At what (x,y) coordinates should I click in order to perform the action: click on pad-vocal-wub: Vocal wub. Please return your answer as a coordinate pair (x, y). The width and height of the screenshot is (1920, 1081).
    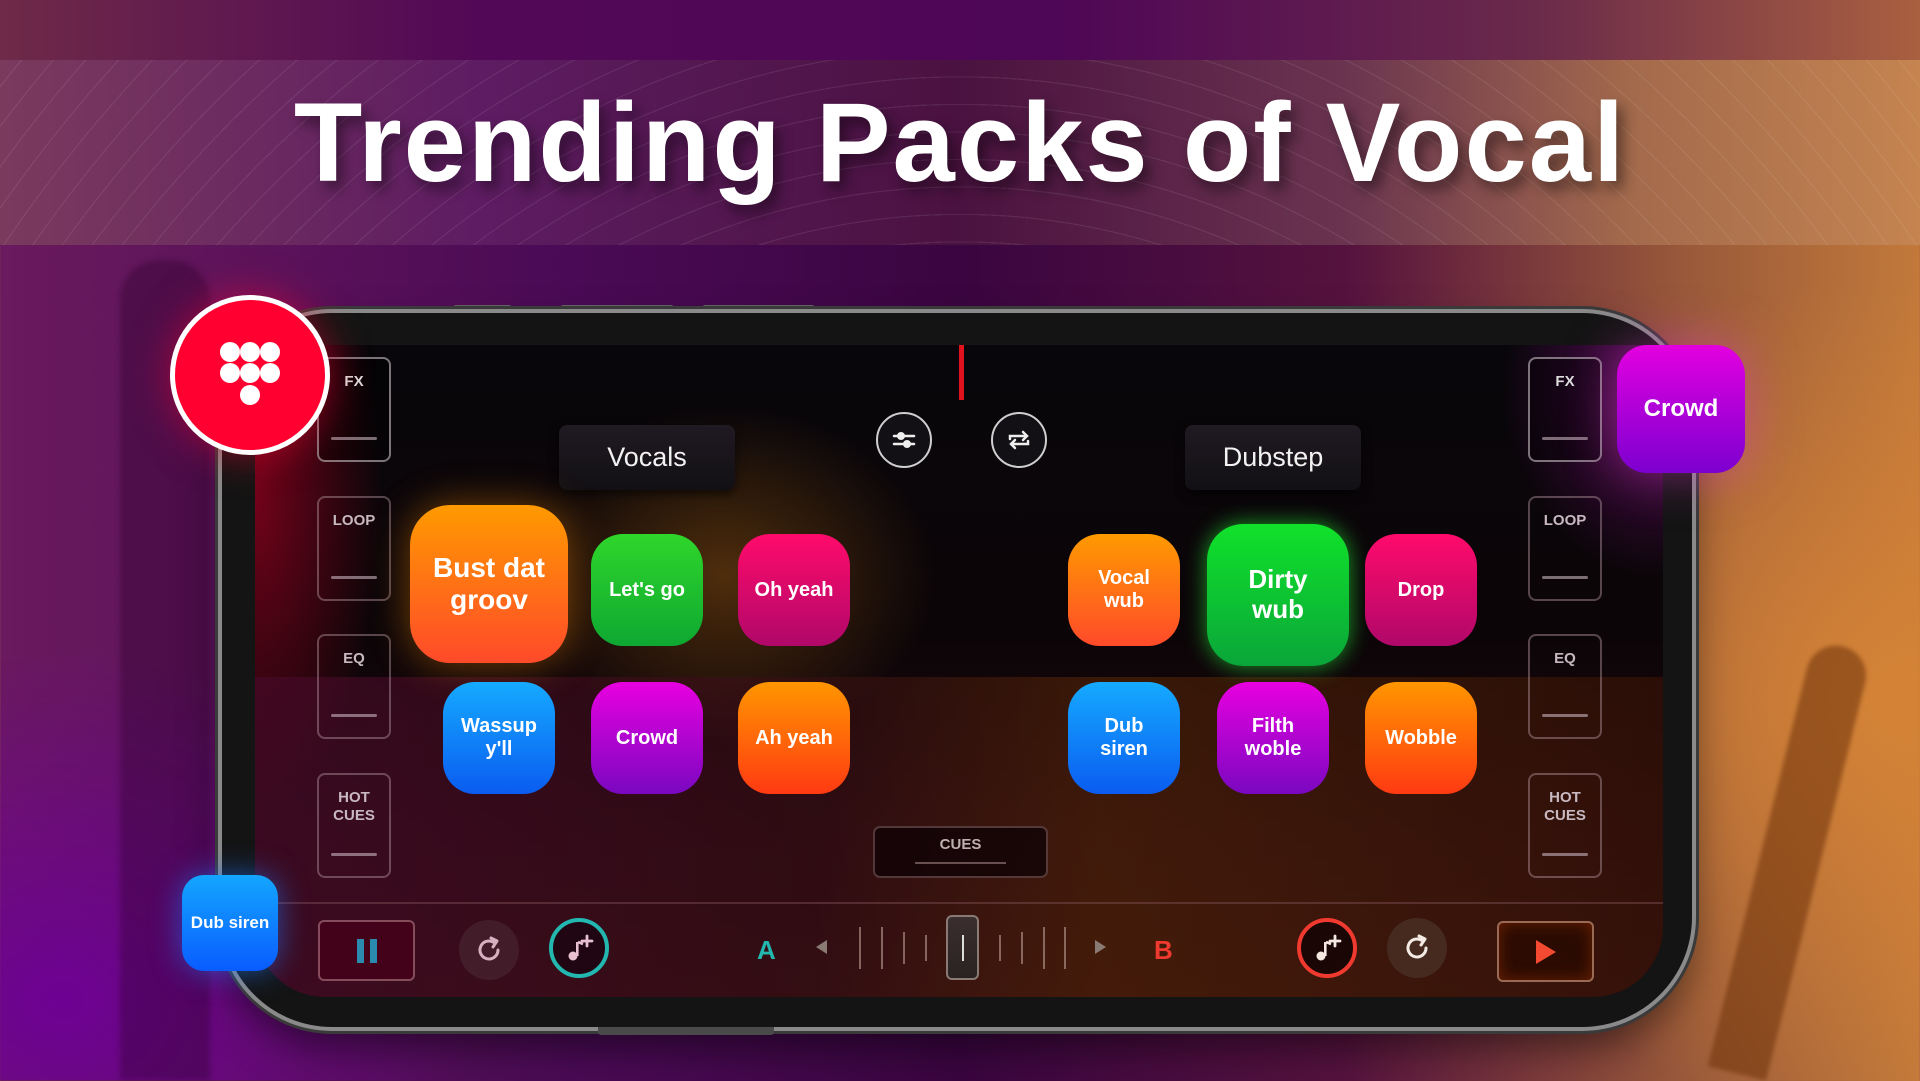
    Looking at the image, I should click on (1124, 590).